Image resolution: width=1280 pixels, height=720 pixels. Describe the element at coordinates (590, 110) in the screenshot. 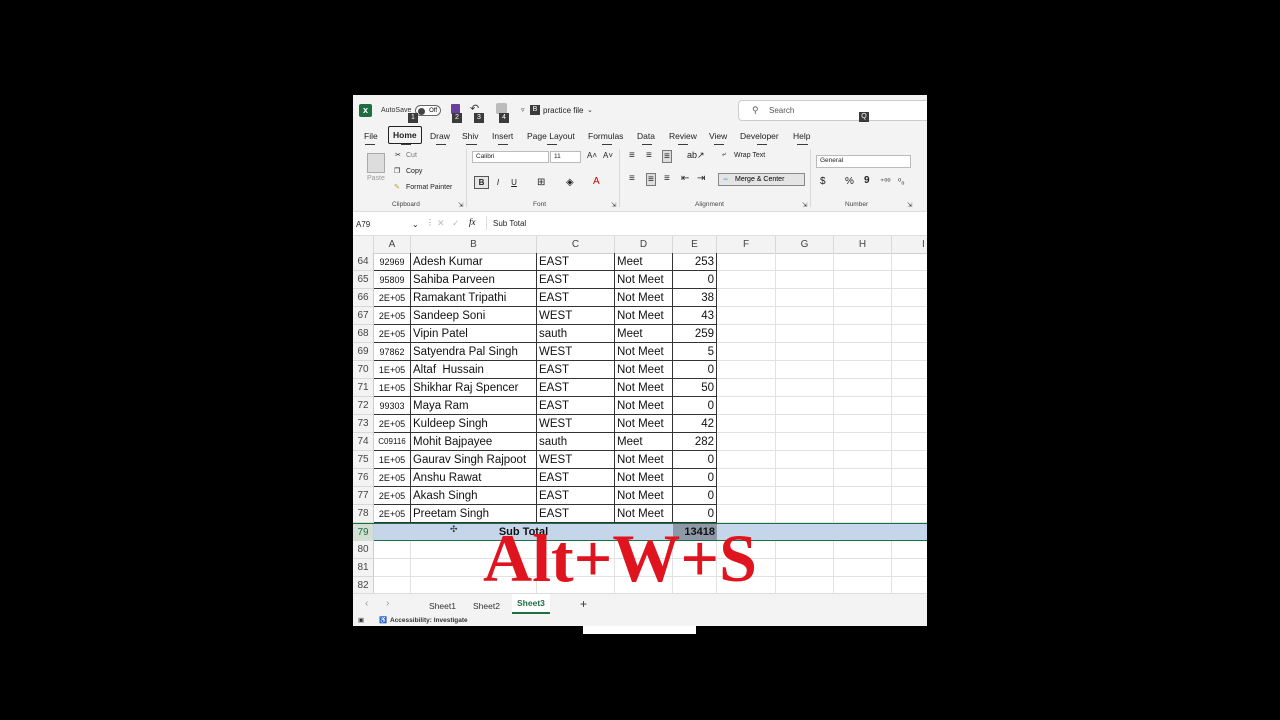

I see `file-name-chevron-icon: ⌄` at that location.